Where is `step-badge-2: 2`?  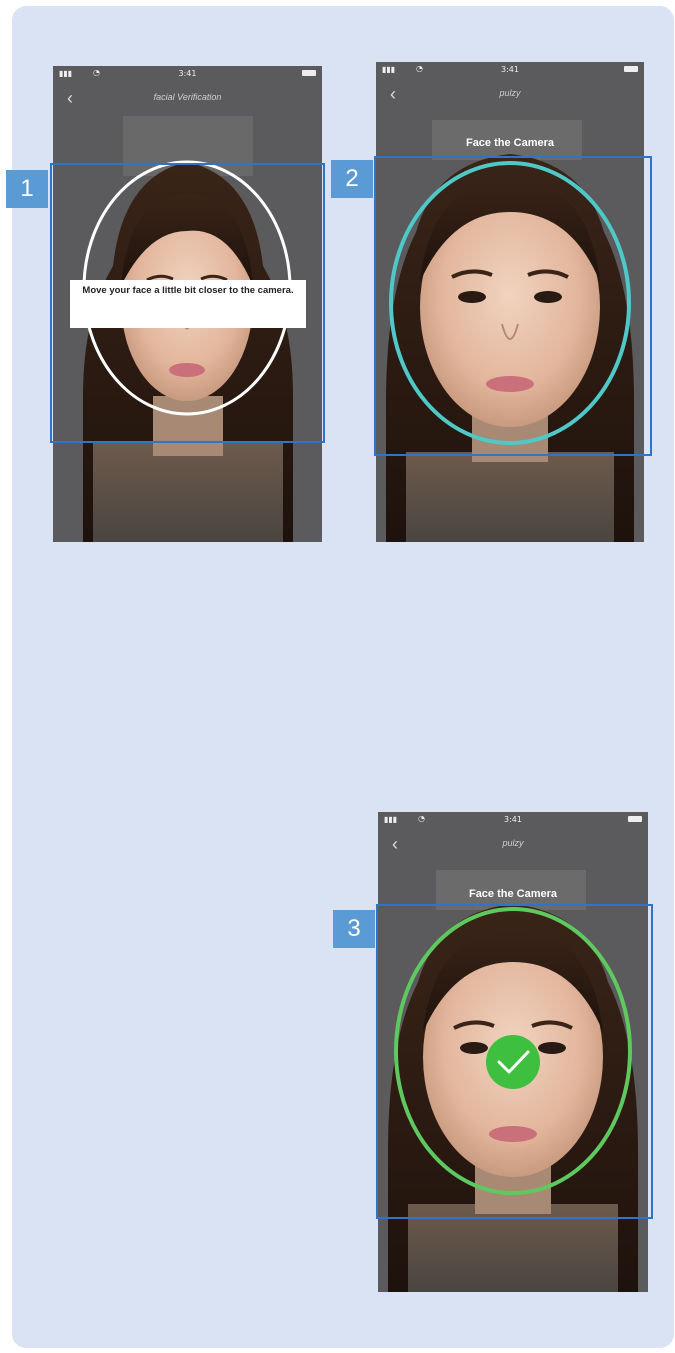
step-badge-2: 2 is located at coordinates (352, 179).